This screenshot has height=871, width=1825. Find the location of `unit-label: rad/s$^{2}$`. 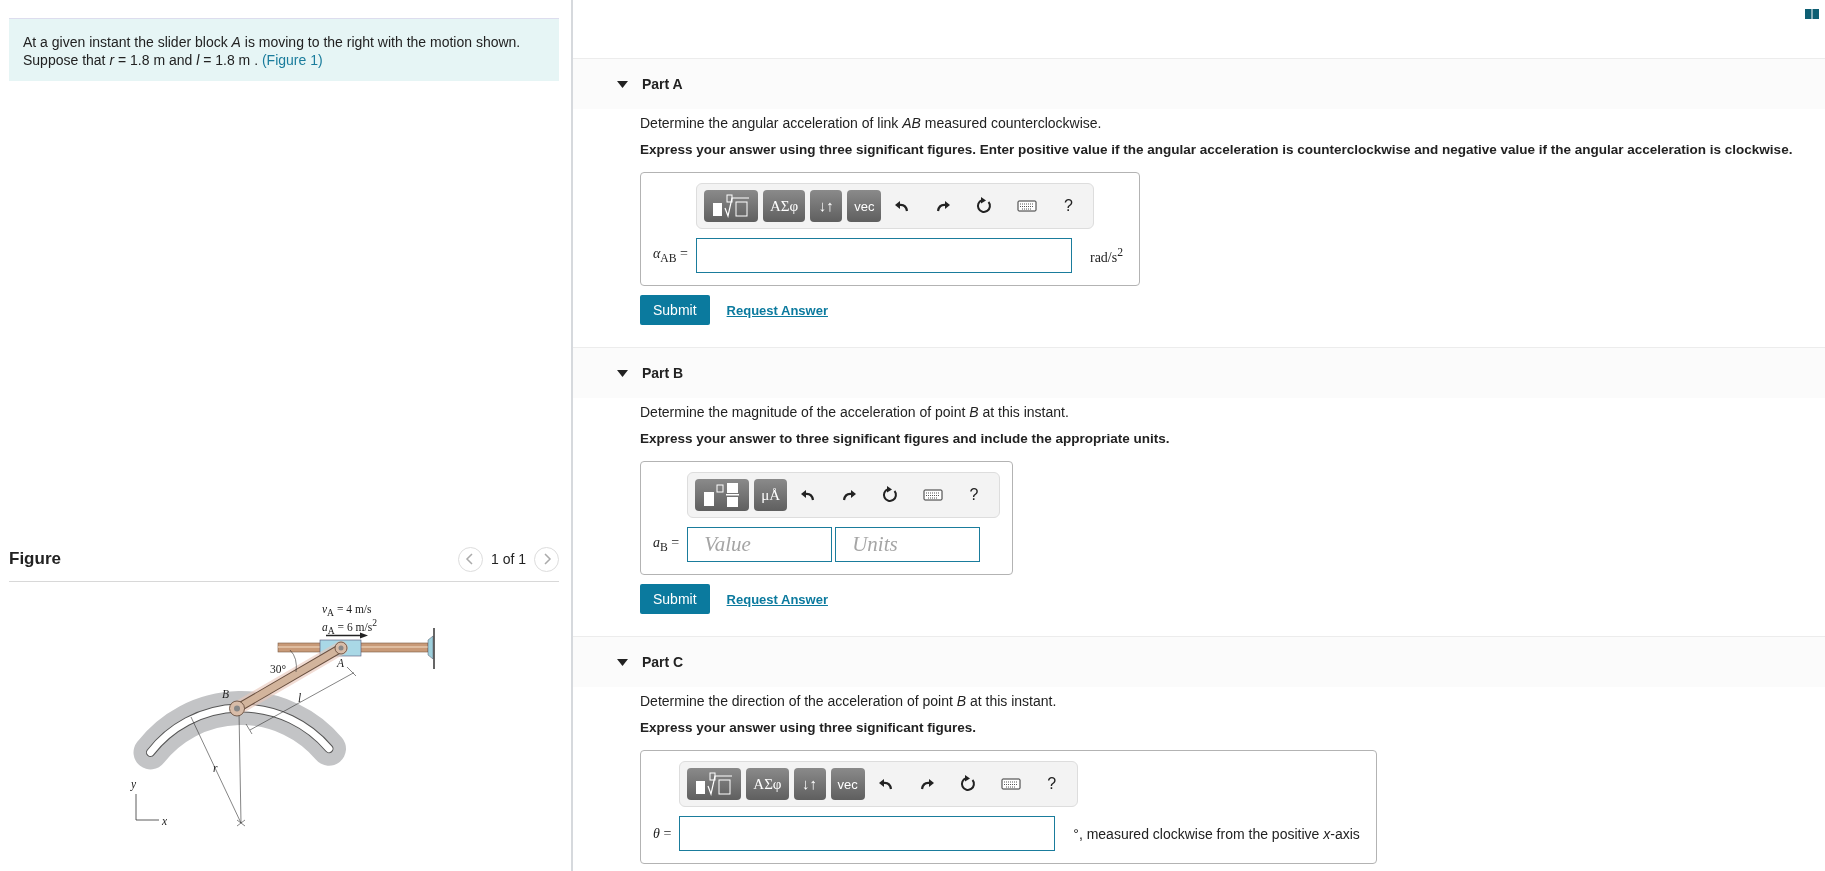

unit-label: rad/s$^{2}$ is located at coordinates (1106, 255).